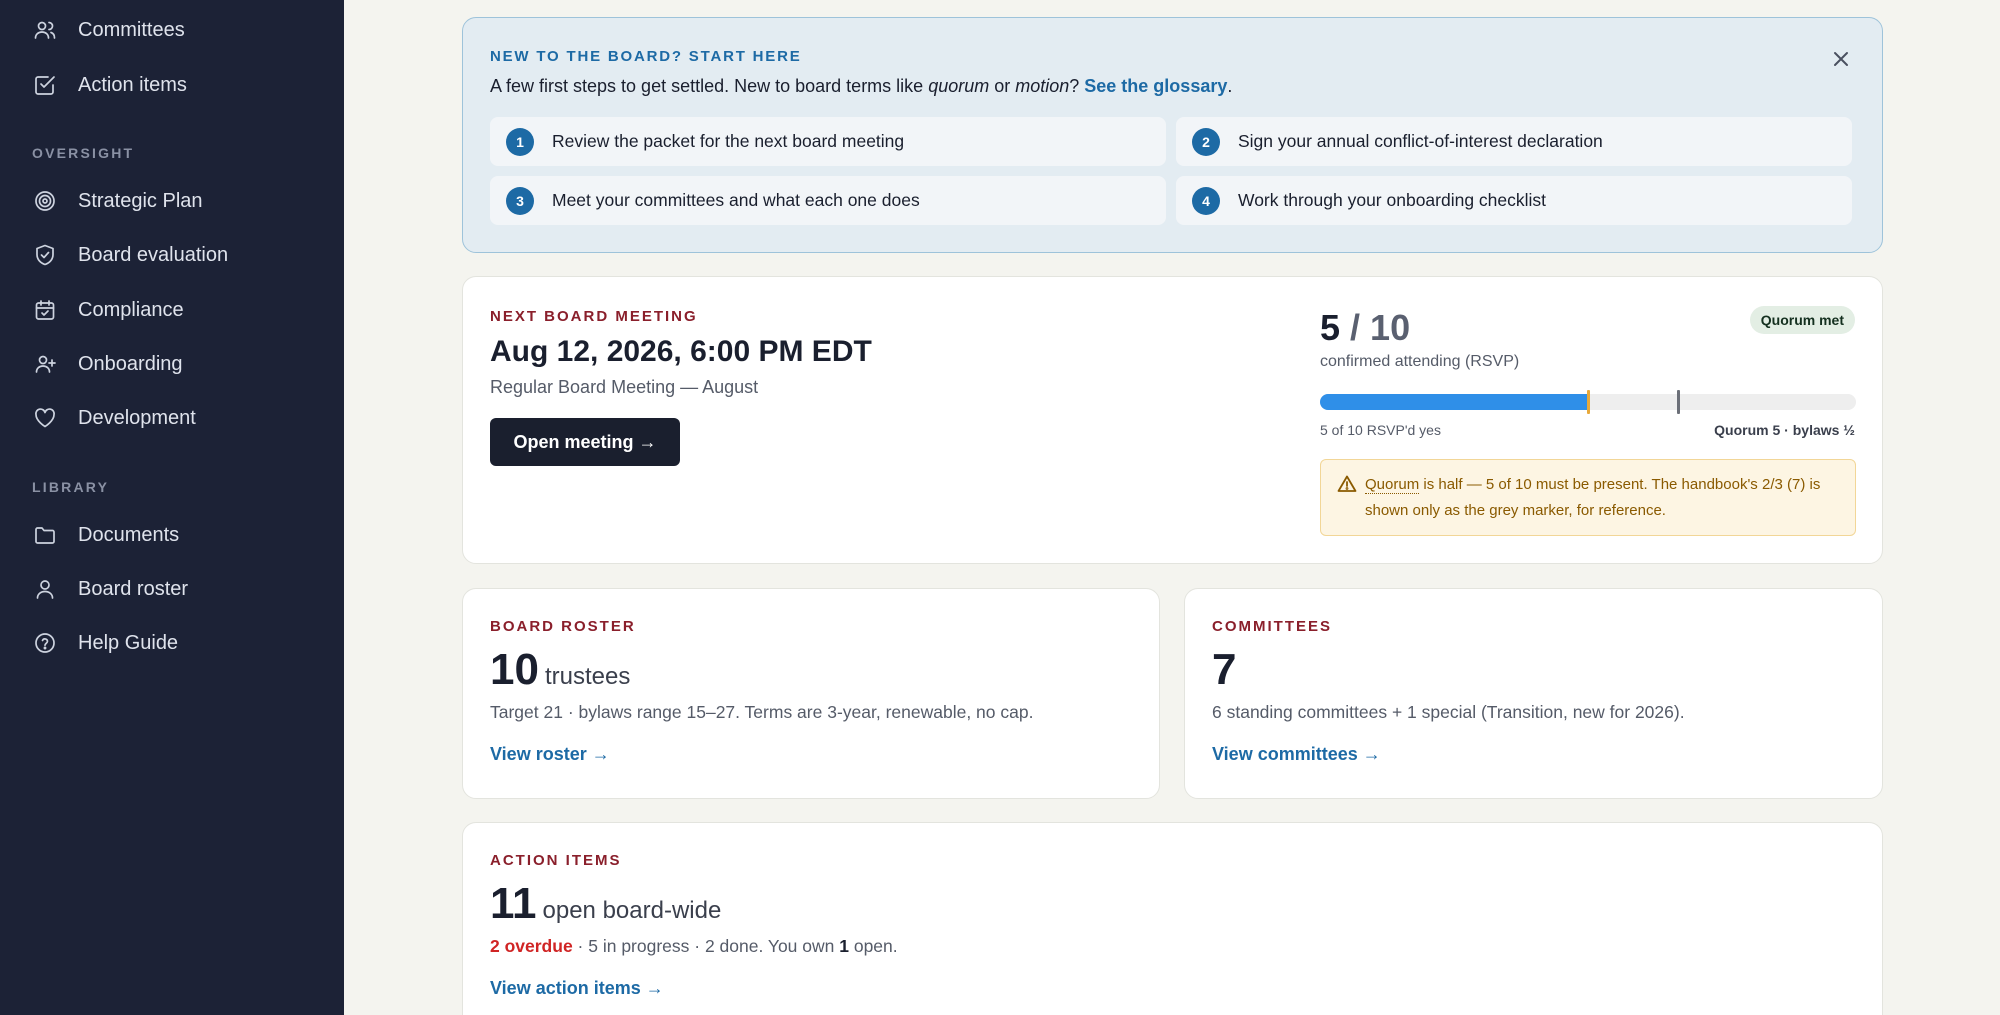  Describe the element at coordinates (844, 946) in the screenshot. I see `owned-count: 1` at that location.